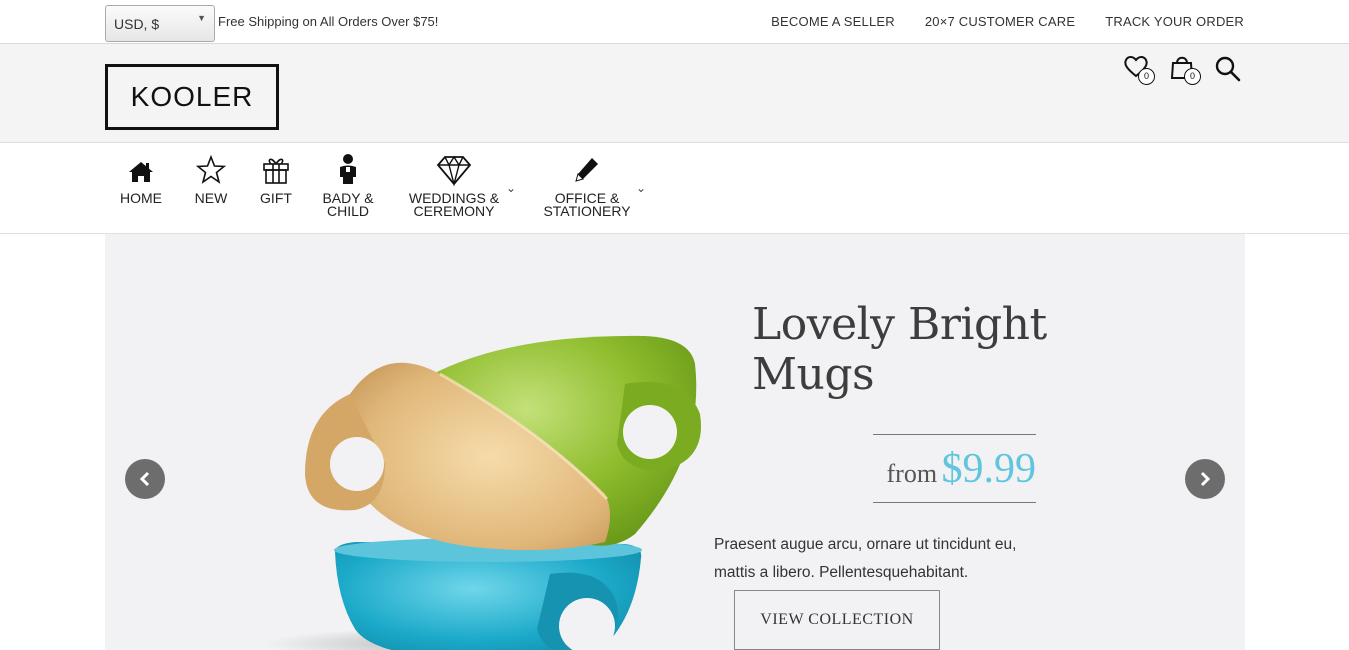 This screenshot has width=1349, height=650. I want to click on nav-item-gift: GIFT, so click(276, 179).